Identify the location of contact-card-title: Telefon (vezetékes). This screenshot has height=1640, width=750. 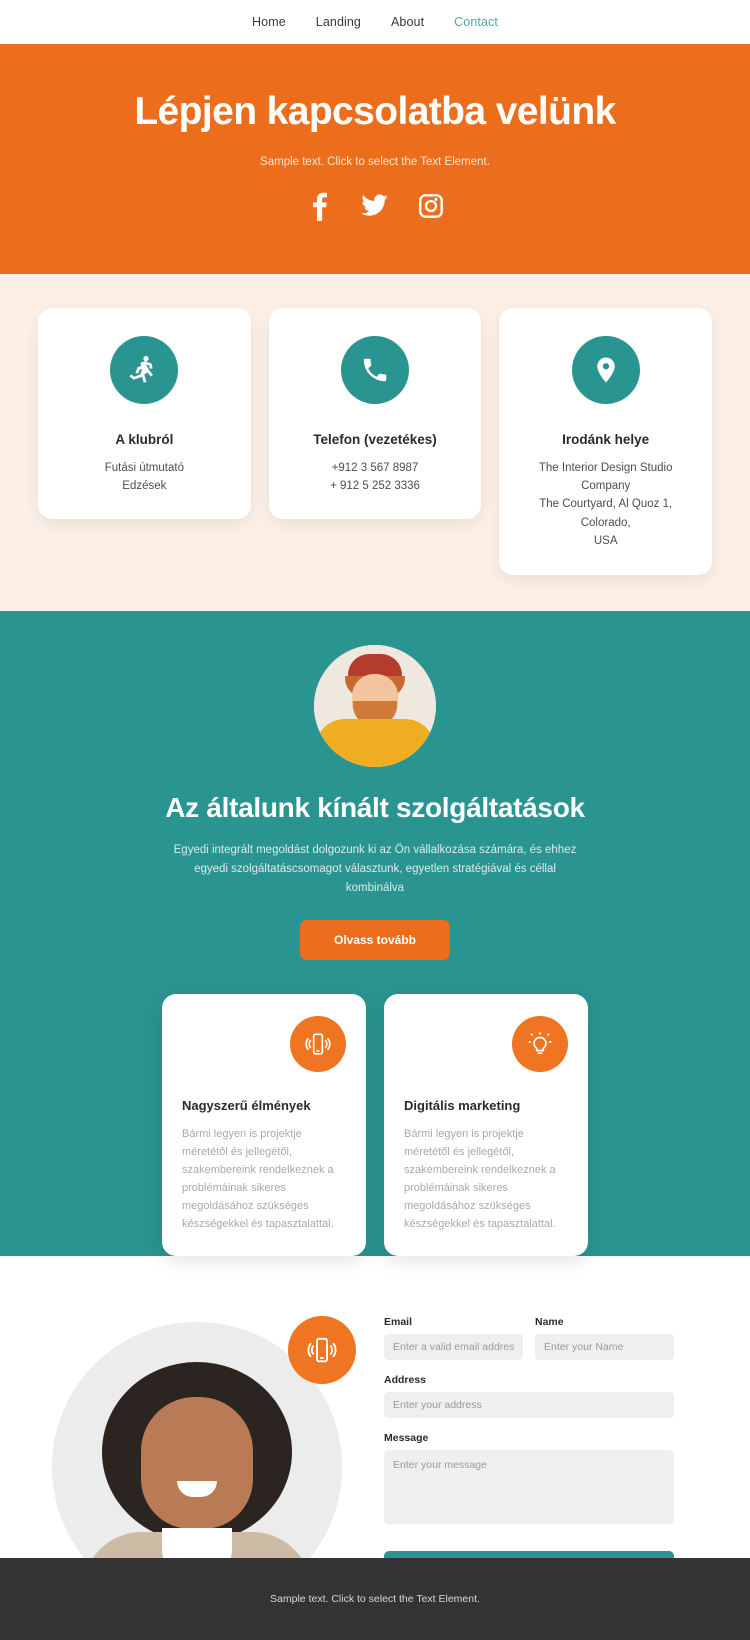
(375, 439).